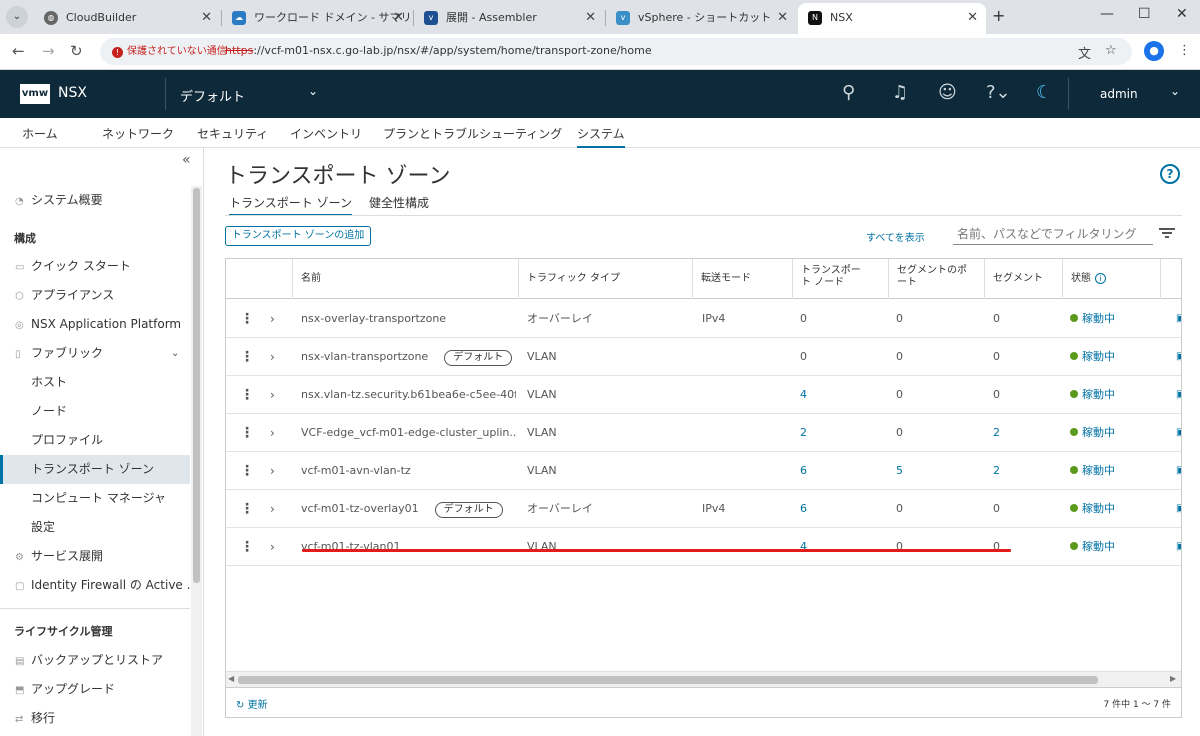  Describe the element at coordinates (947, 92) in the screenshot. I see `smiley-icon: ☺` at that location.